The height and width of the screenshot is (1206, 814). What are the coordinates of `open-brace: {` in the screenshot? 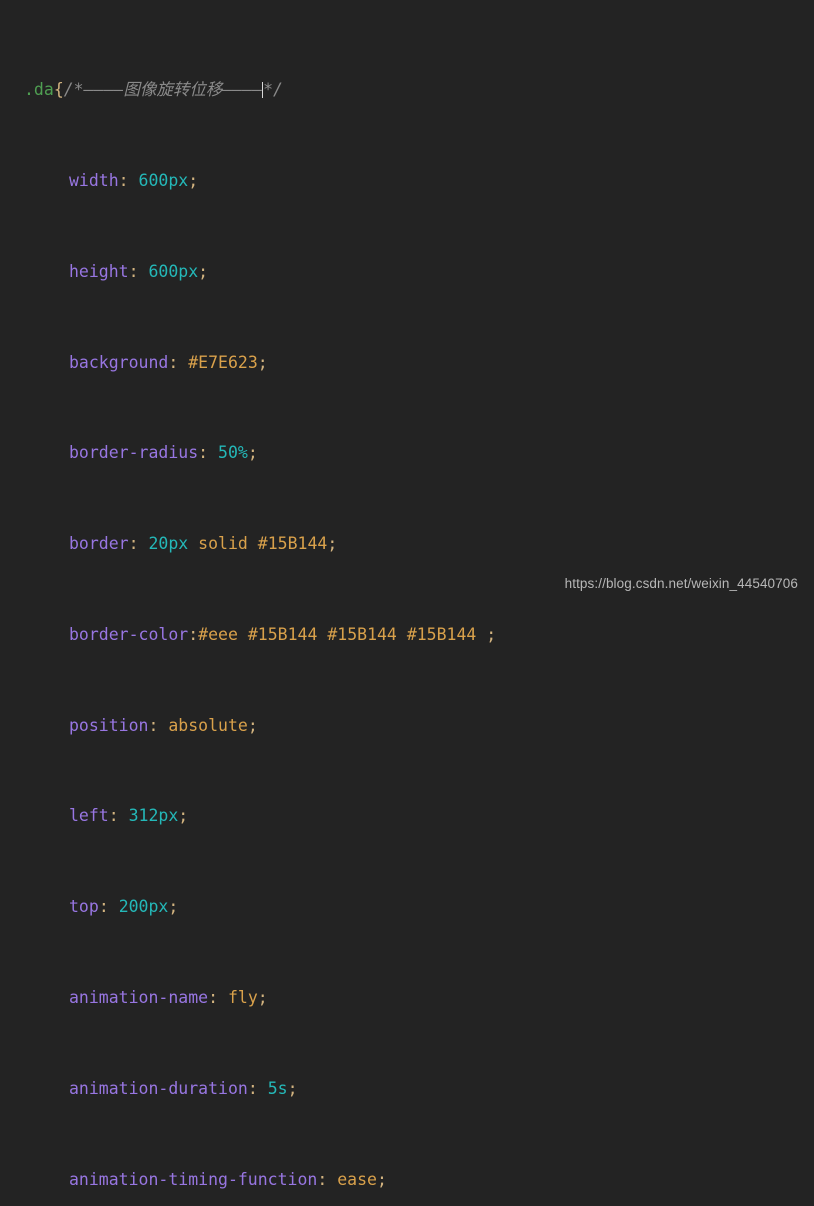 It's located at (58, 90).